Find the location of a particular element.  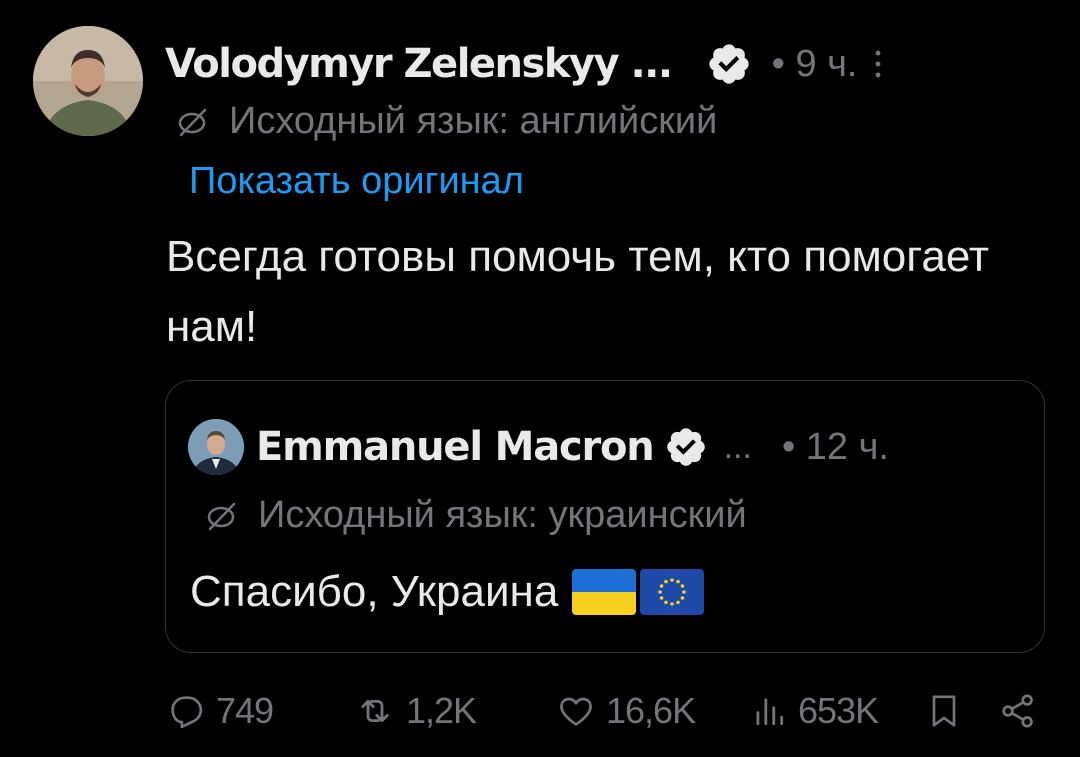

quoted-translation-note-text: Исходный язык: украинский is located at coordinates (502, 515).